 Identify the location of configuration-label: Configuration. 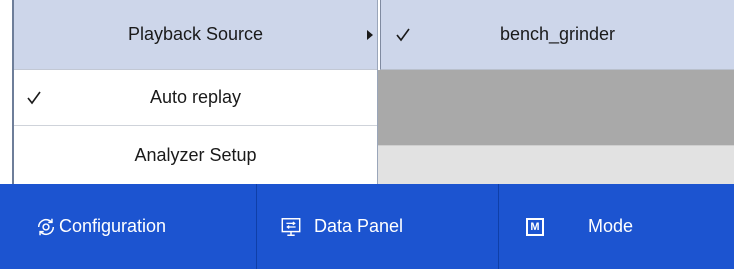
(113, 226).